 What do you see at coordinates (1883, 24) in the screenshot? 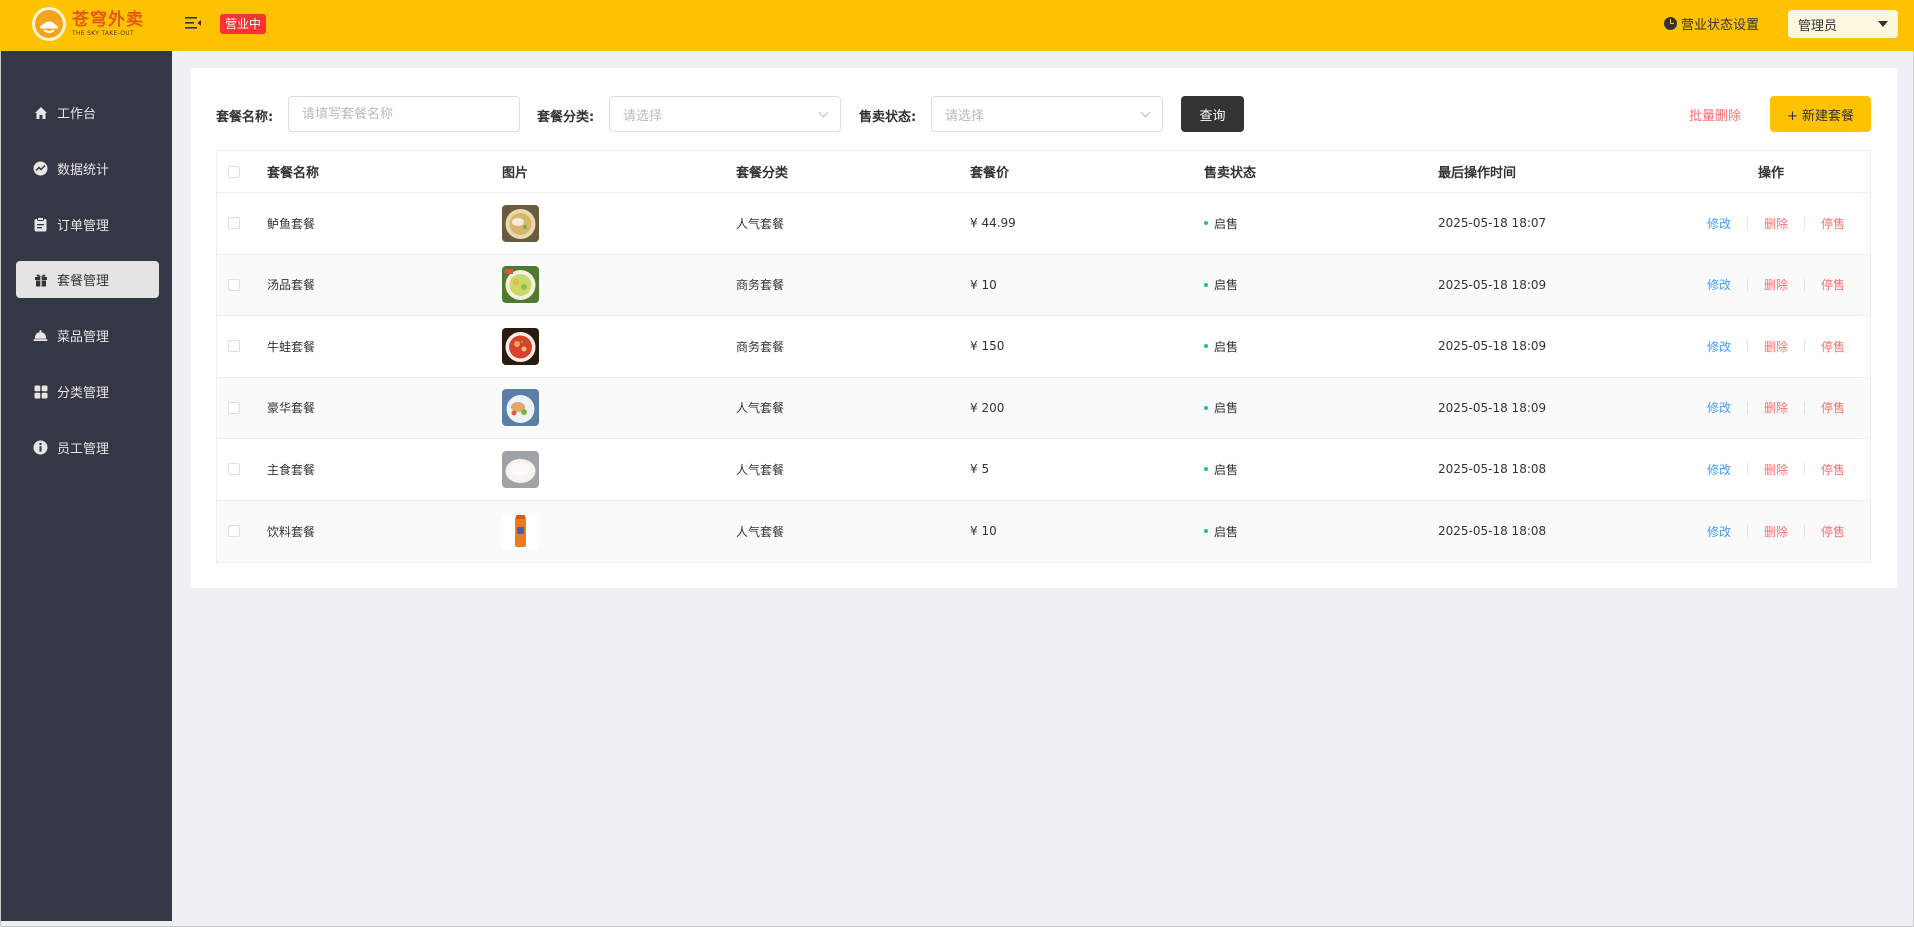
I see `caret-down-icon` at bounding box center [1883, 24].